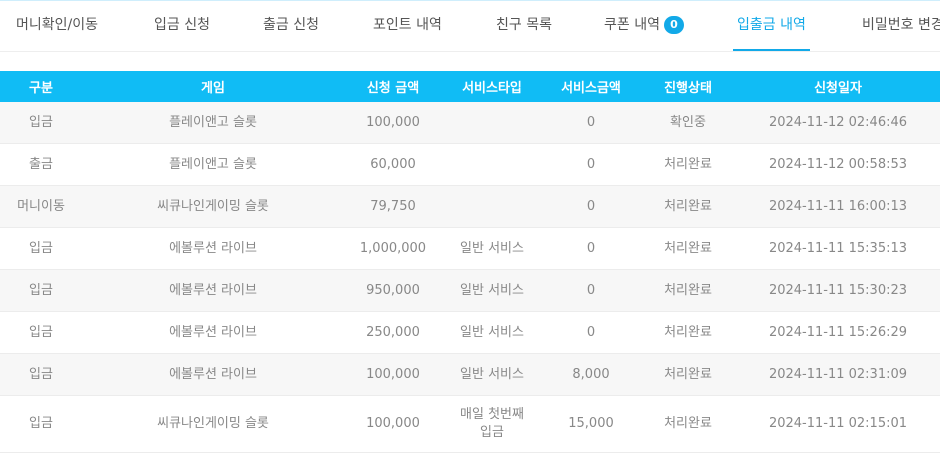 The height and width of the screenshot is (453, 940). I want to click on column-header-service-type: 서비스타입, so click(492, 86).